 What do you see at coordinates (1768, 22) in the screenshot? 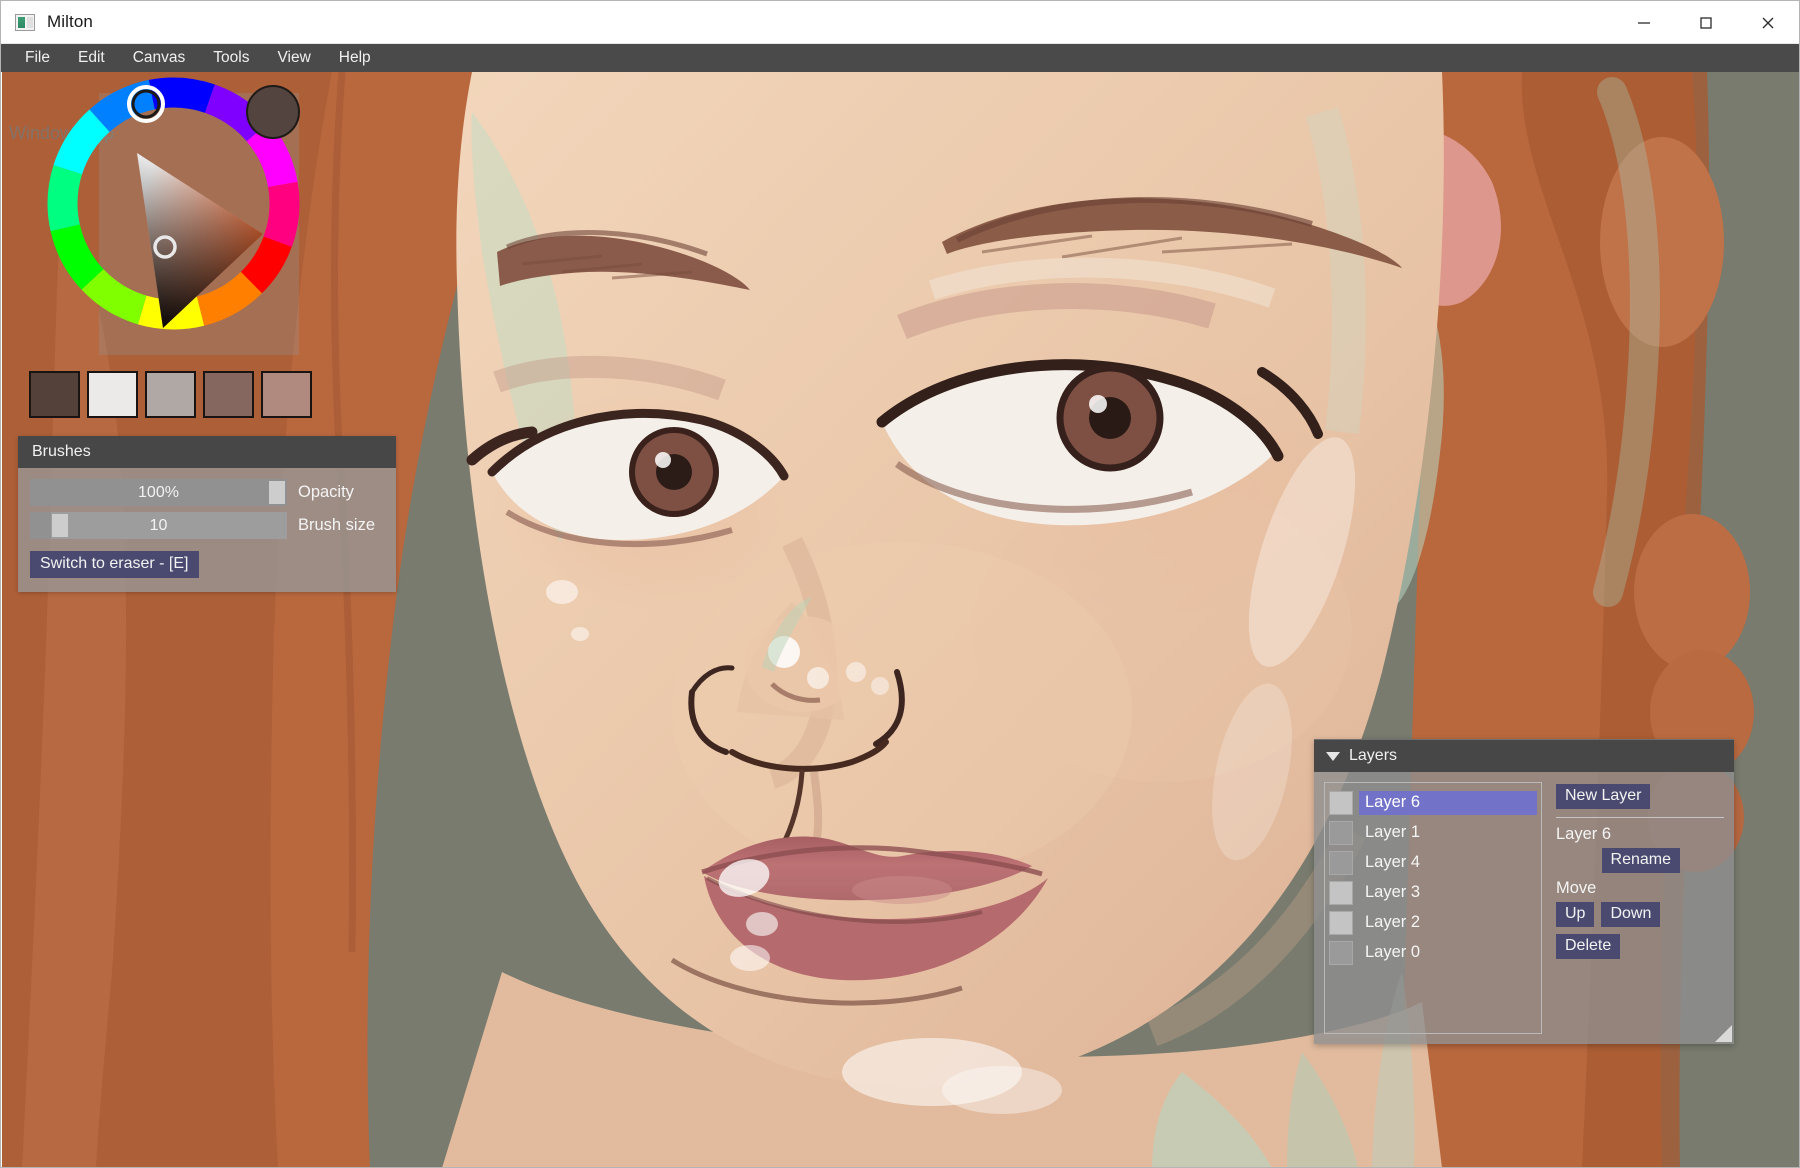
I see `close-icon` at bounding box center [1768, 22].